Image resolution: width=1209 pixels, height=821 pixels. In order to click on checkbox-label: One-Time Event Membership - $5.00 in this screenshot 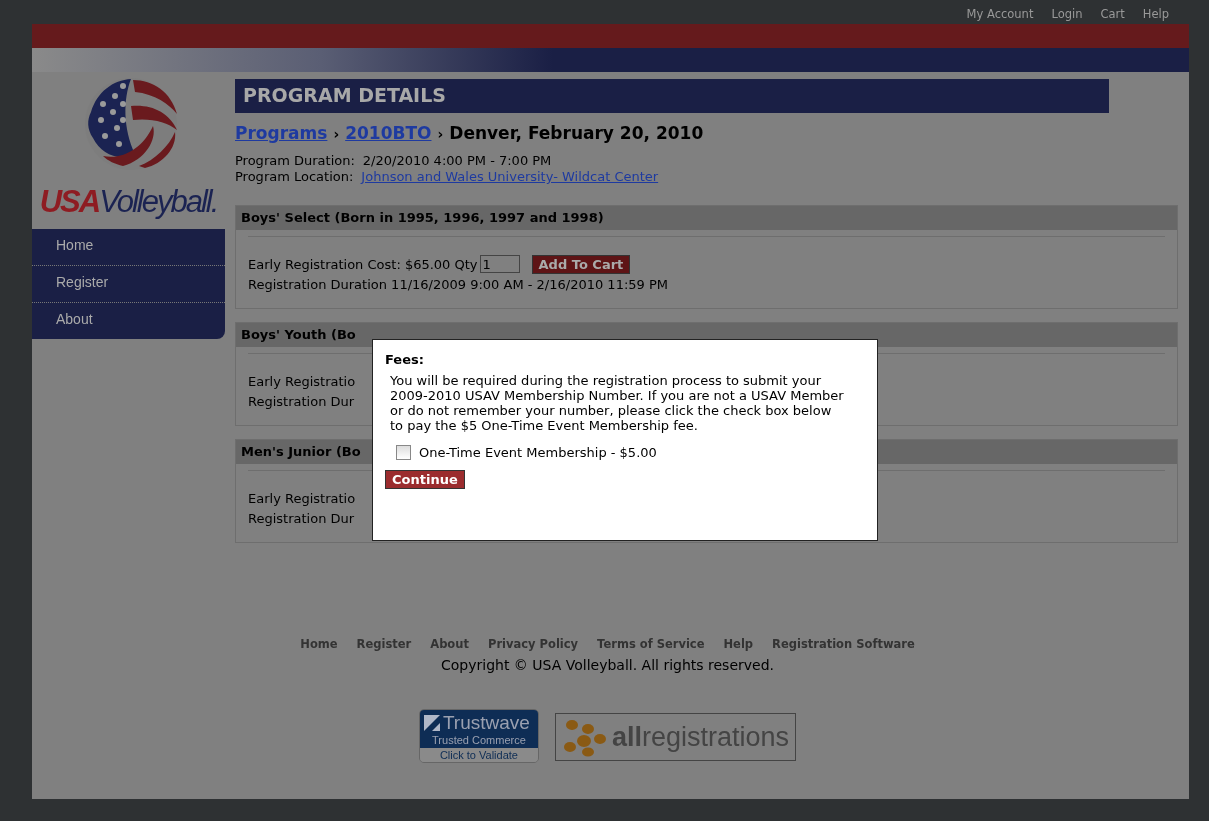, I will do `click(538, 452)`.